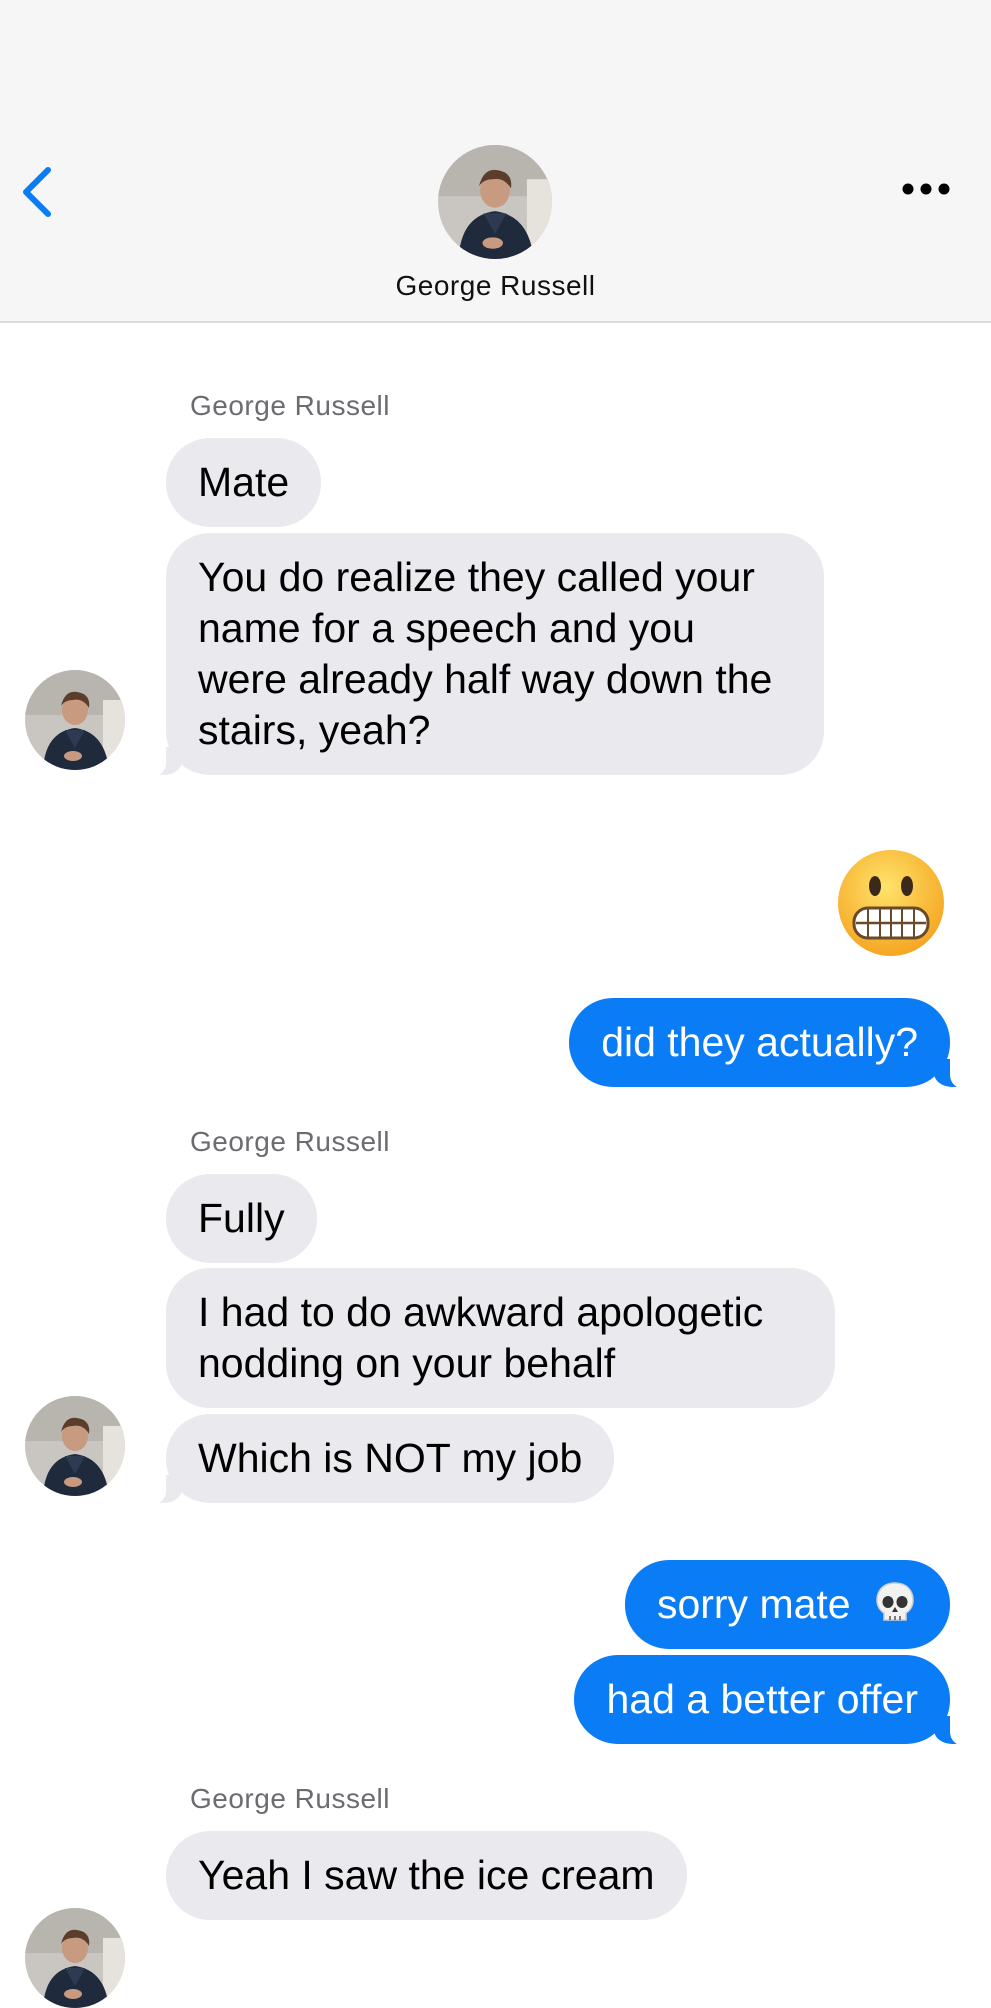 The height and width of the screenshot is (2008, 991). Describe the element at coordinates (241, 1218) in the screenshot. I see `incoming-message: Fully` at that location.